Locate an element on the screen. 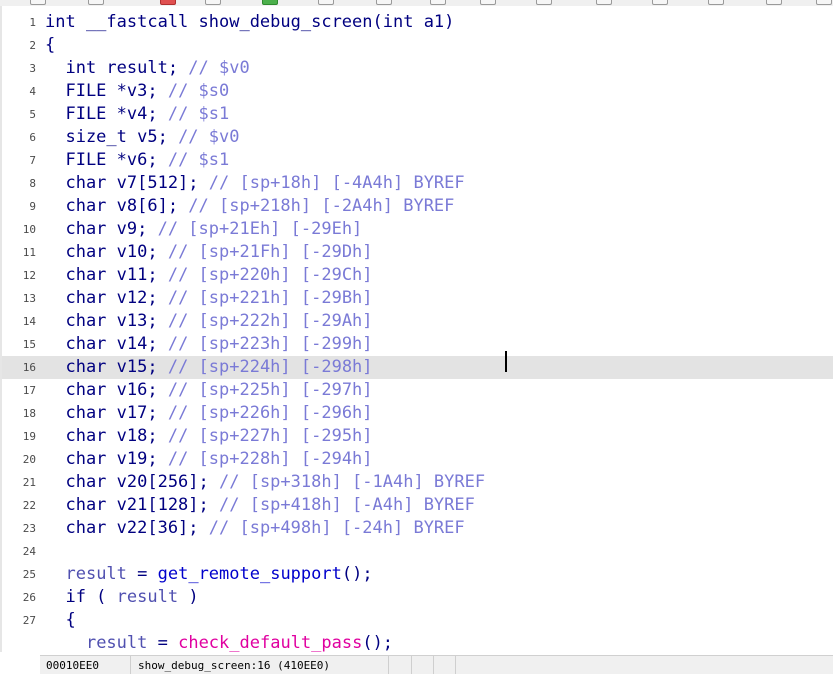 Image resolution: width=833 pixels, height=674 pixels. code-comment: // $s0 is located at coordinates (198, 91).